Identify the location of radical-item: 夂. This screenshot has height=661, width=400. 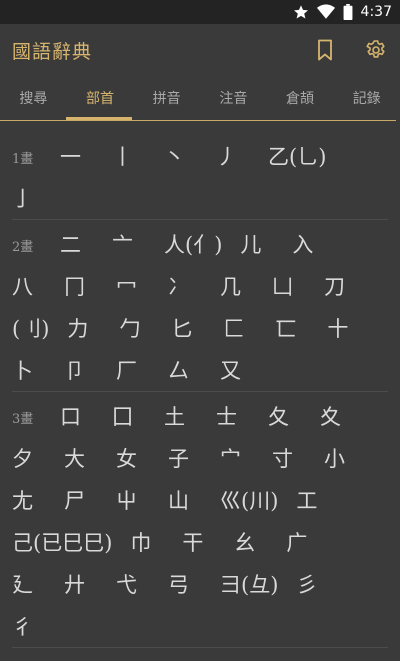
(278, 416).